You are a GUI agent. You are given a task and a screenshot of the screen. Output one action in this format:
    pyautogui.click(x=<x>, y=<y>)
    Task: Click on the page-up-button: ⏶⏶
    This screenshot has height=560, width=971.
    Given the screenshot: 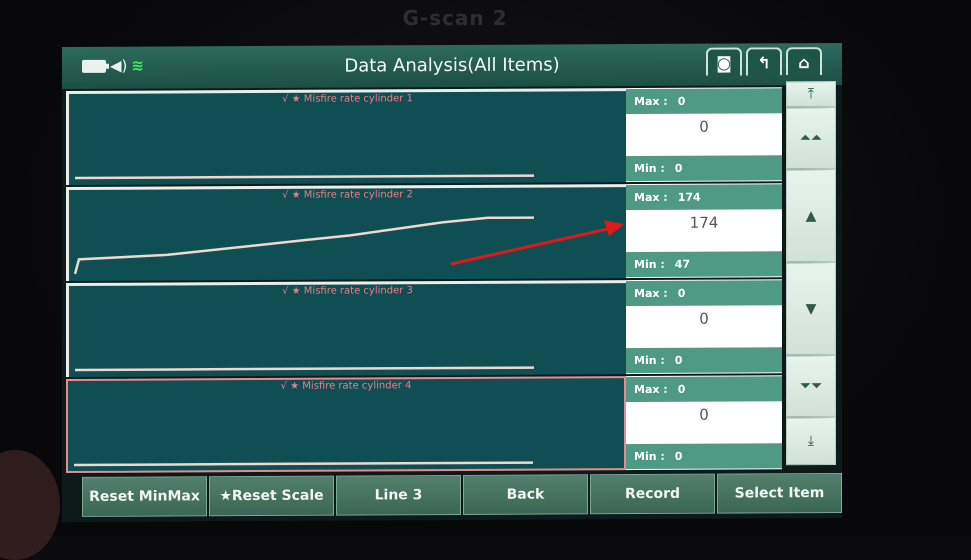 What is the action you would take?
    pyautogui.click(x=811, y=138)
    